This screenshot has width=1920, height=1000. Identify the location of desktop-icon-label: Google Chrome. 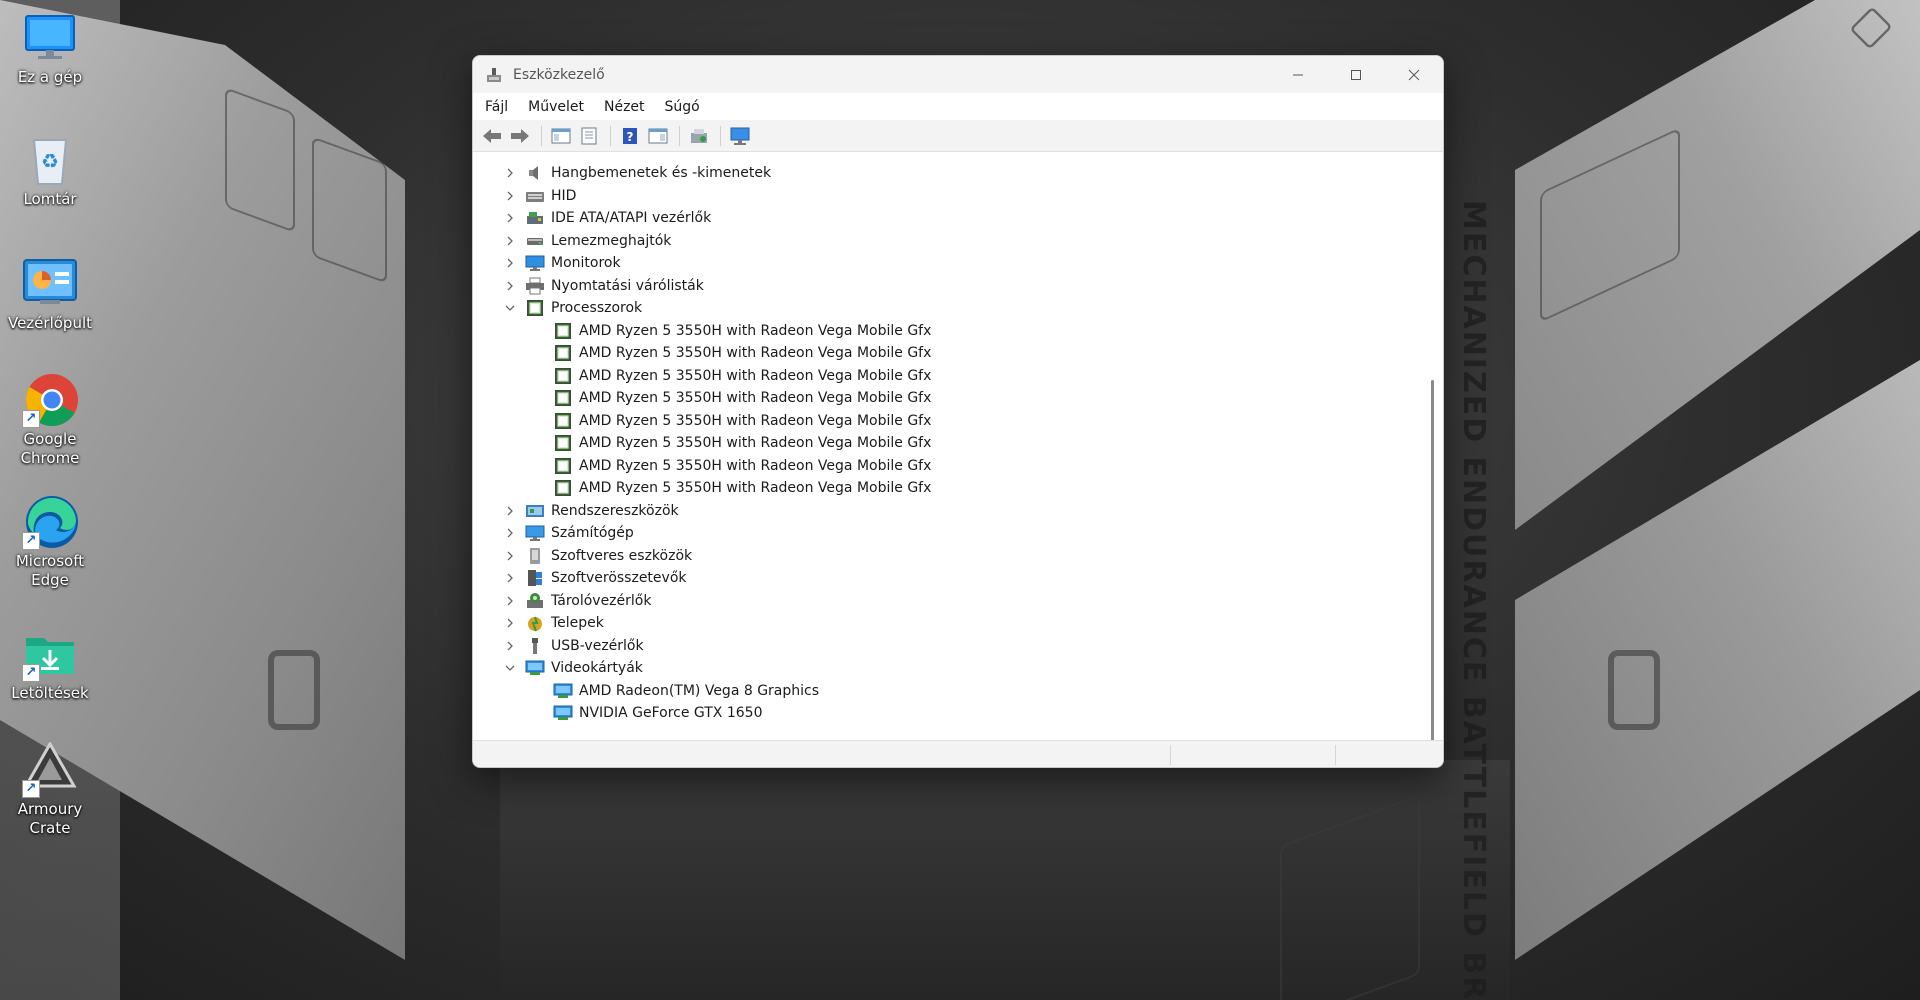
(50, 448).